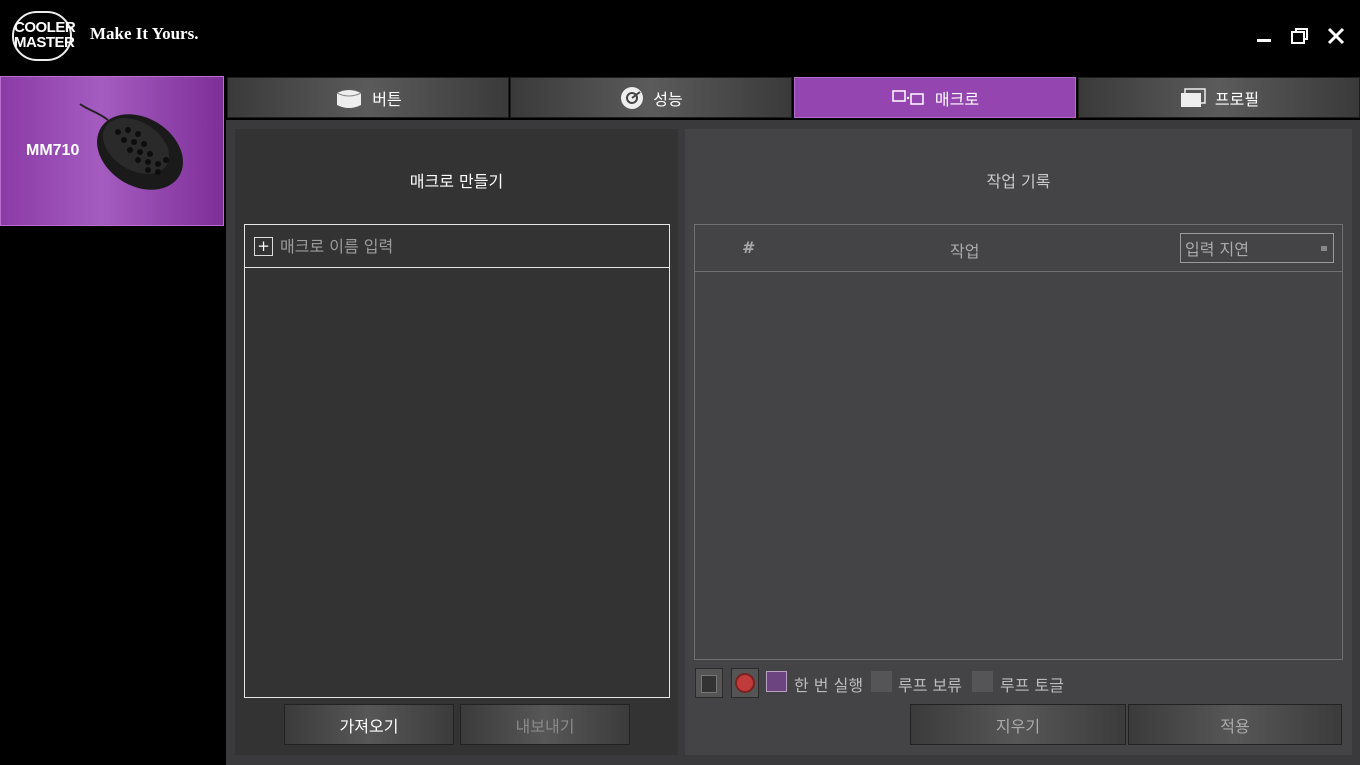  I want to click on logo-line-2: MASTER, so click(44, 42).